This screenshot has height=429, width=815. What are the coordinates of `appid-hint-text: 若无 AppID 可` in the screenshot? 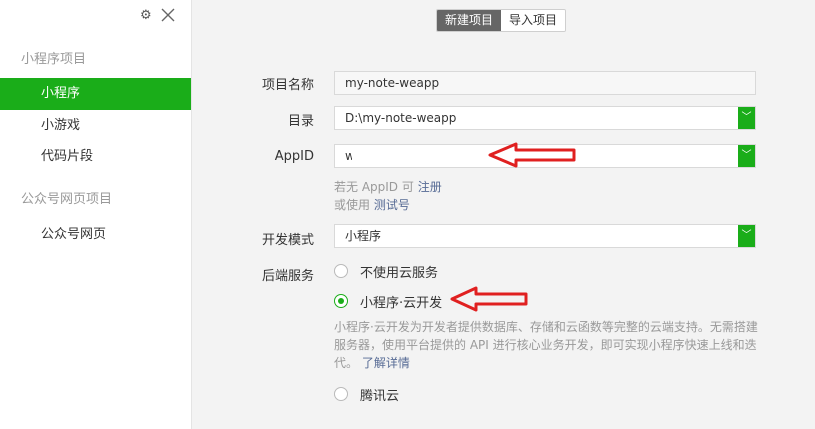 It's located at (374, 187).